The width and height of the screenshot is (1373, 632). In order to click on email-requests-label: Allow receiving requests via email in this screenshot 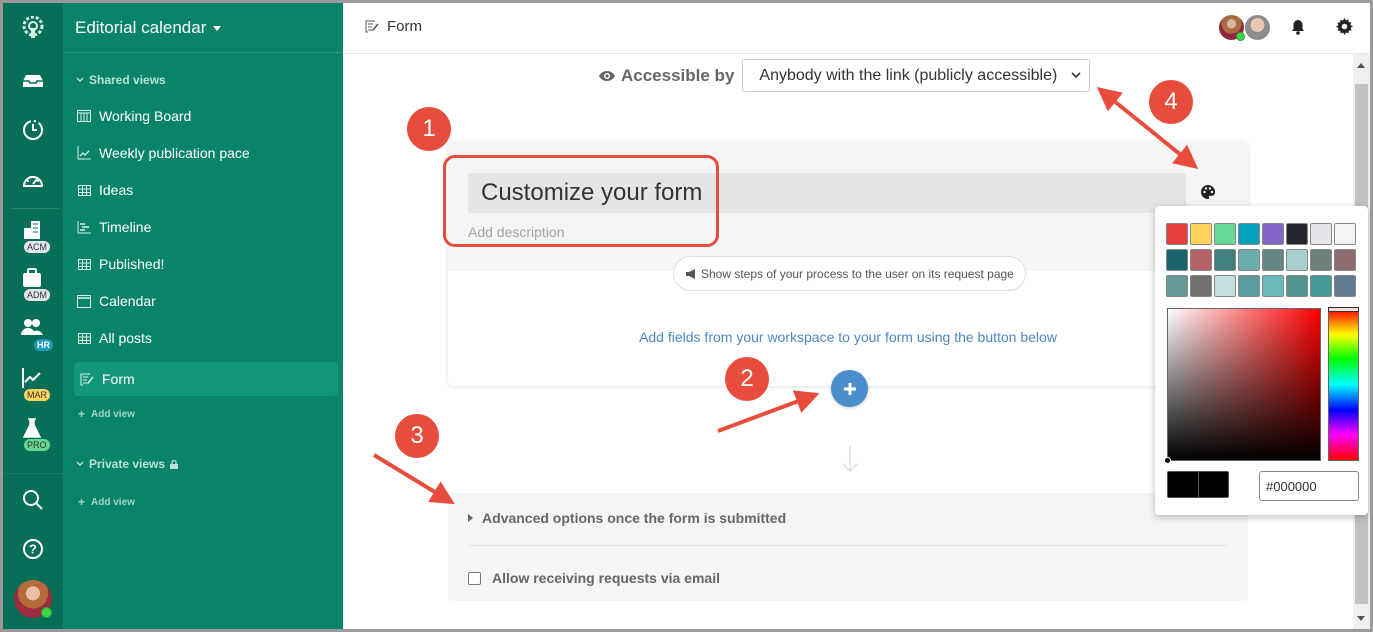, I will do `click(606, 578)`.